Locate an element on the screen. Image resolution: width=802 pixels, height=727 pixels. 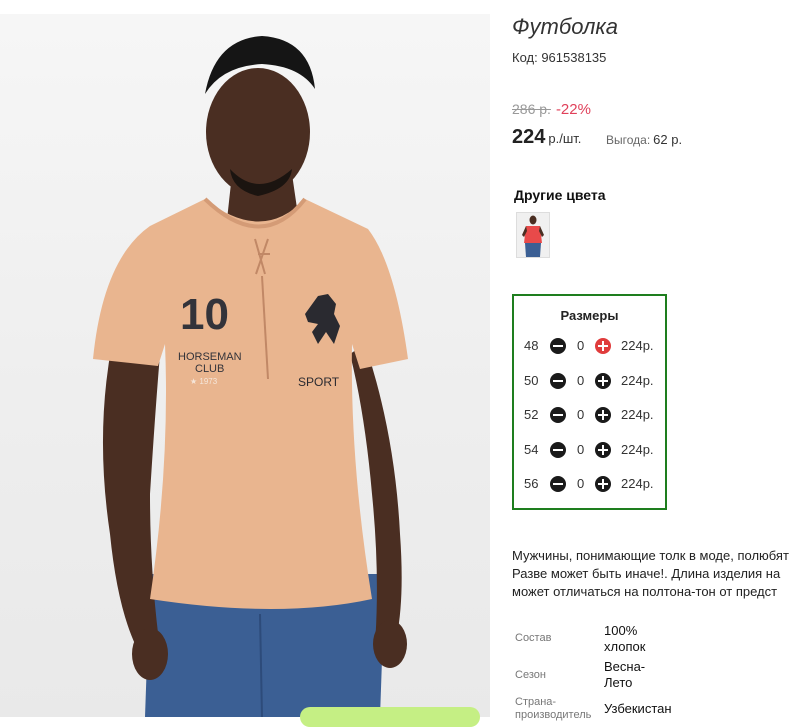
size-label: 50 is located at coordinates (531, 380).